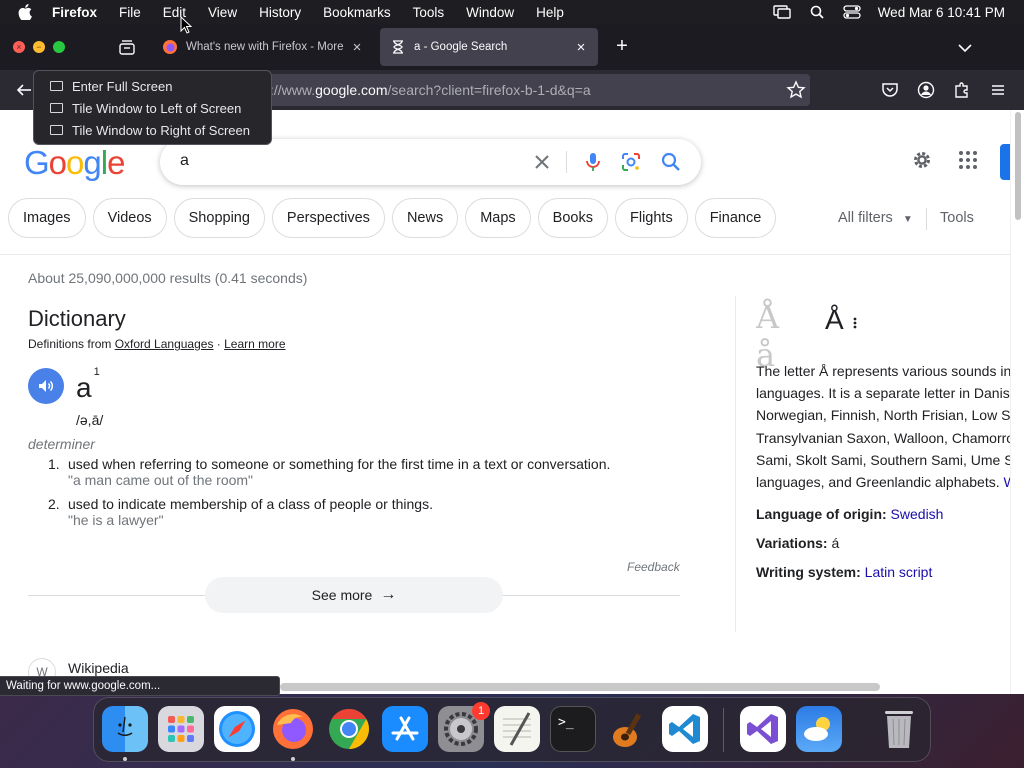  Describe the element at coordinates (798, 543) in the screenshot. I see `fact-variations: Variations: á` at that location.